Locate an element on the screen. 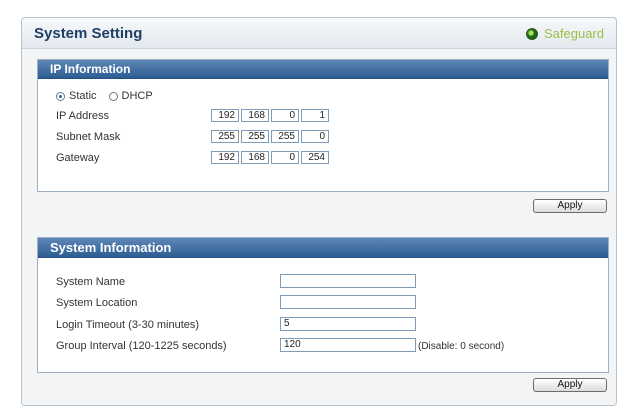 The width and height of the screenshot is (624, 410). system-information-title: System Information is located at coordinates (111, 247).